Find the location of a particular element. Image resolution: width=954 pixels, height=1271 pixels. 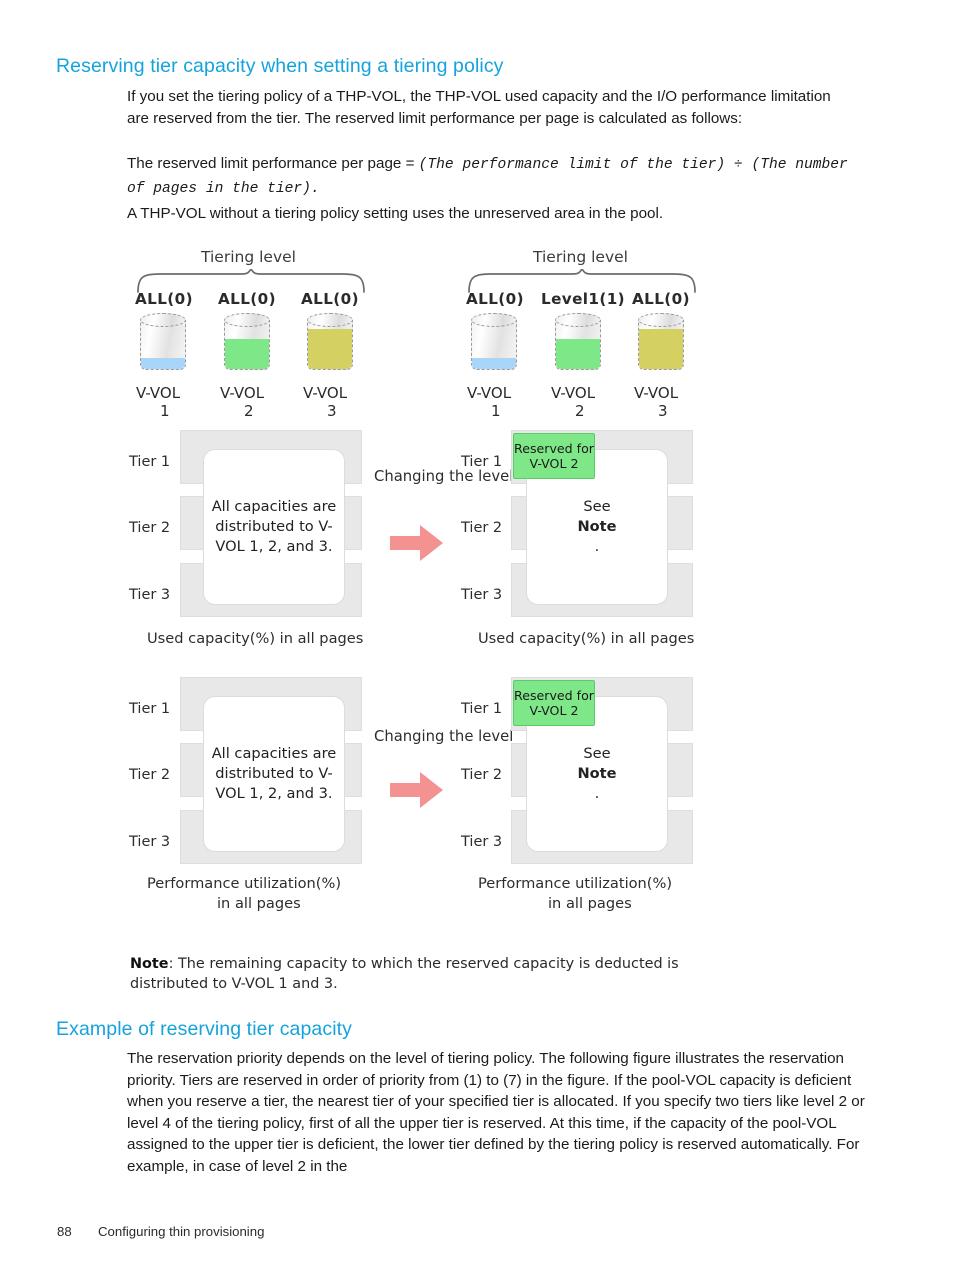

brace-label-tiering-level-left: Tiering level is located at coordinates (248, 257).